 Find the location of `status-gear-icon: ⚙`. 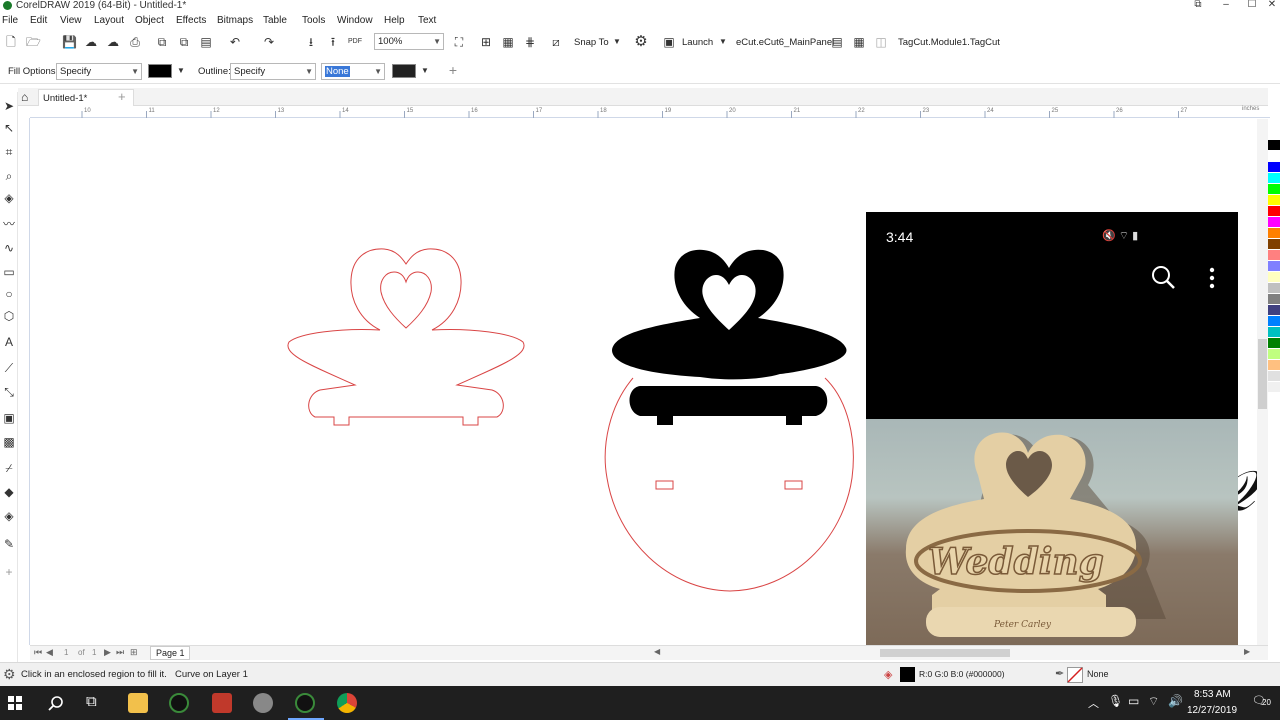

status-gear-icon: ⚙ is located at coordinates (9, 674).